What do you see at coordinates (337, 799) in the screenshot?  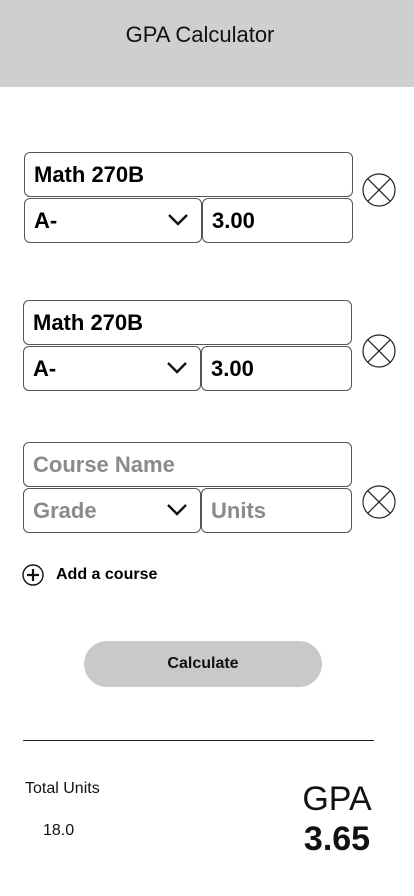 I see `gpa-label: GPA` at bounding box center [337, 799].